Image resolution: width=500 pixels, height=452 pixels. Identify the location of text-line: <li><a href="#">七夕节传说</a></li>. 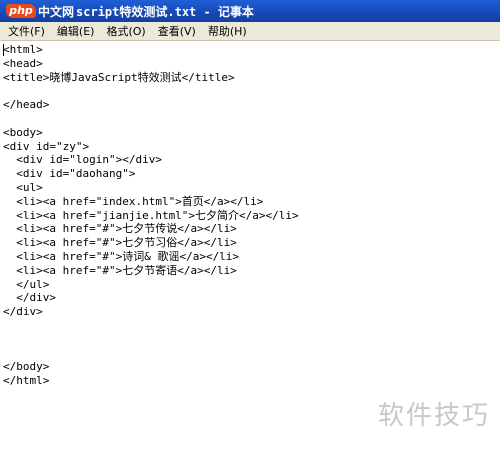
(120, 229).